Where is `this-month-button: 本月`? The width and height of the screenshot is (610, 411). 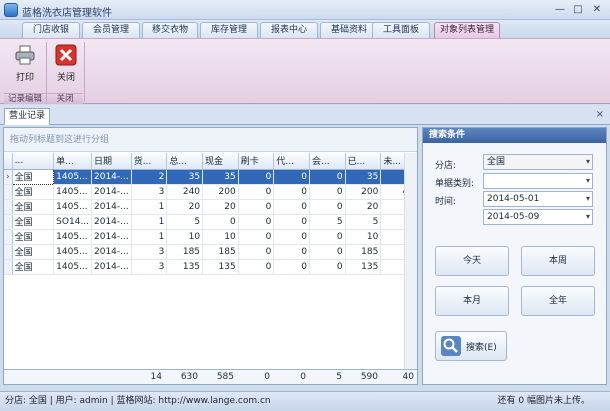 this-month-button: 本月 is located at coordinates (472, 301).